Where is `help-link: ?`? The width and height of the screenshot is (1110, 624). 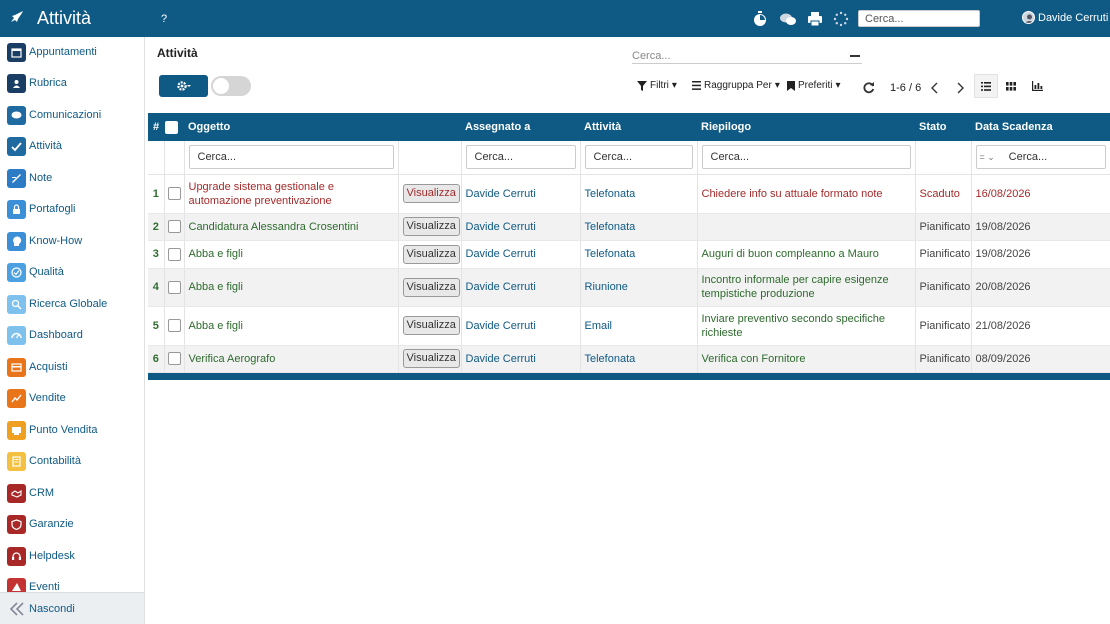
help-link: ? is located at coordinates (164, 19).